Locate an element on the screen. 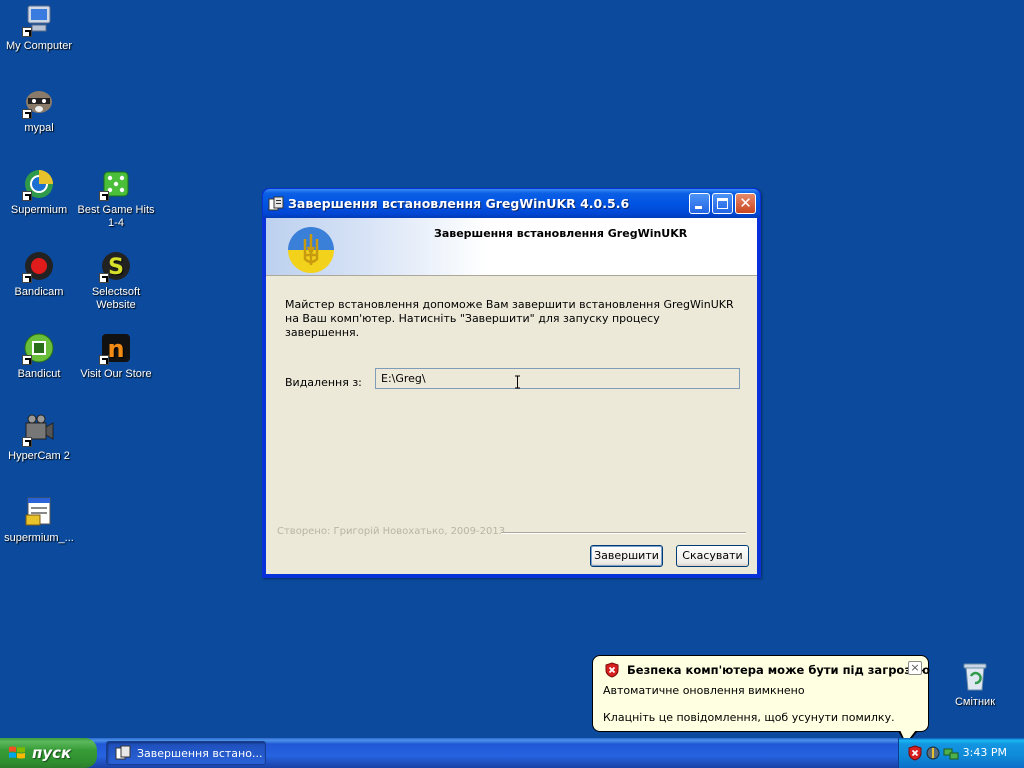 This screenshot has height=768, width=1024. dialog-heading: Завершення встановлення GregWinUKR is located at coordinates (561, 233).